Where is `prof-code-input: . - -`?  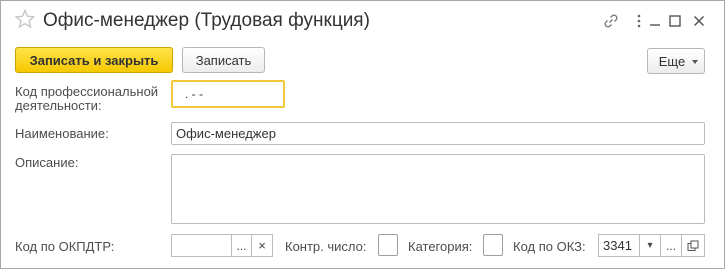
prof-code-input: . - - is located at coordinates (228, 94).